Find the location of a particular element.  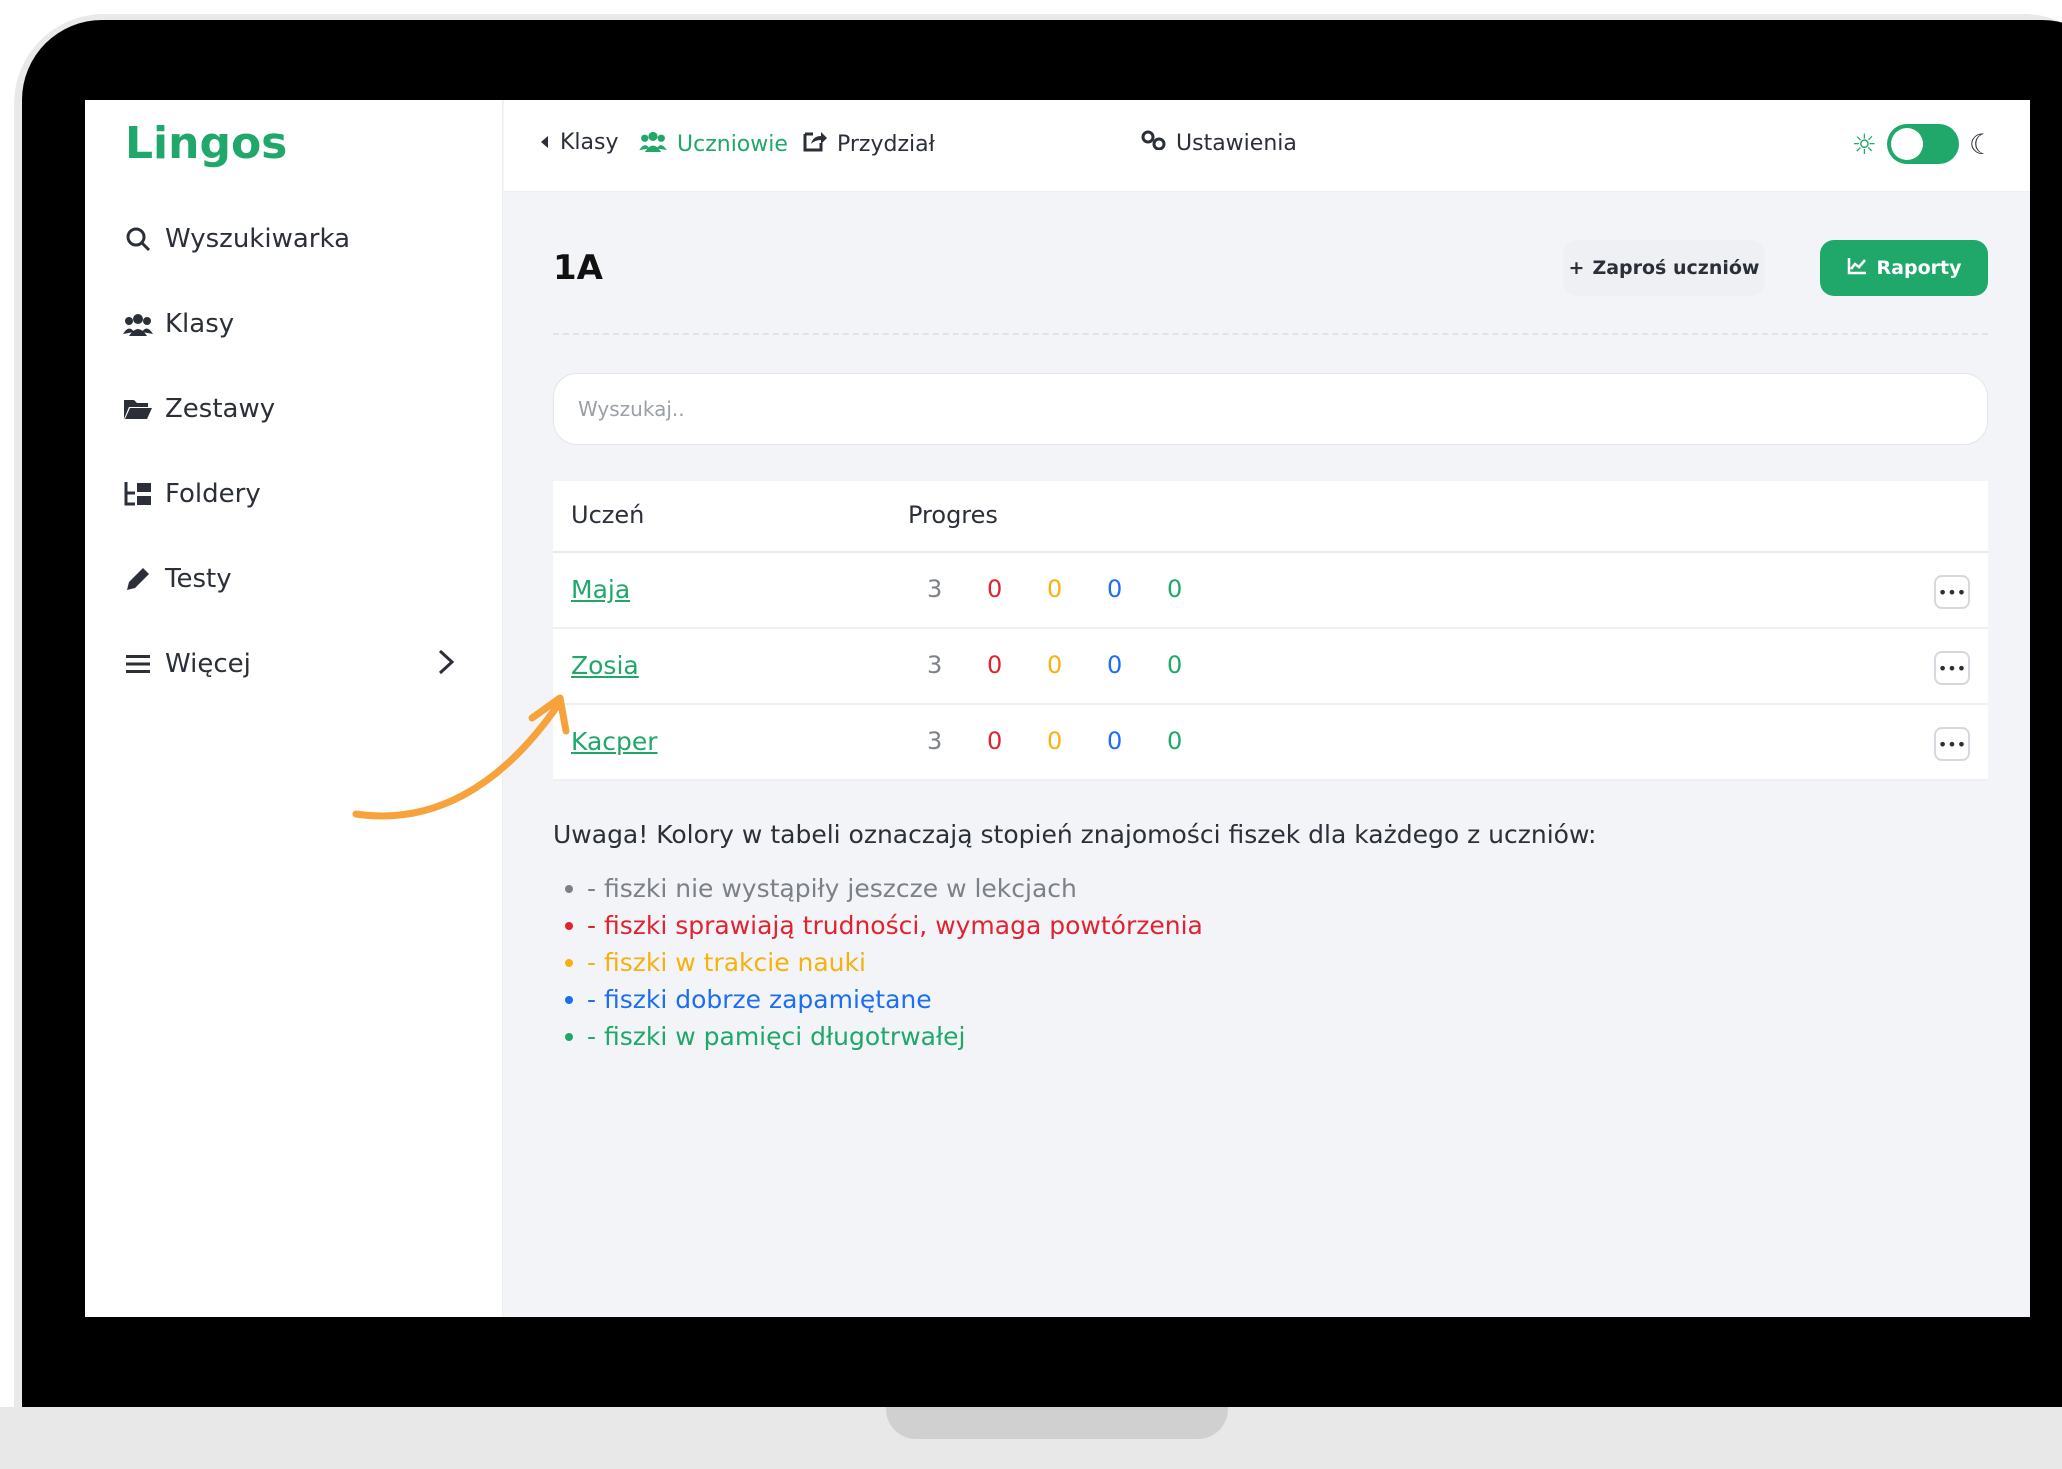

sidebar-item-sets: Zestawy is located at coordinates (199, 409).